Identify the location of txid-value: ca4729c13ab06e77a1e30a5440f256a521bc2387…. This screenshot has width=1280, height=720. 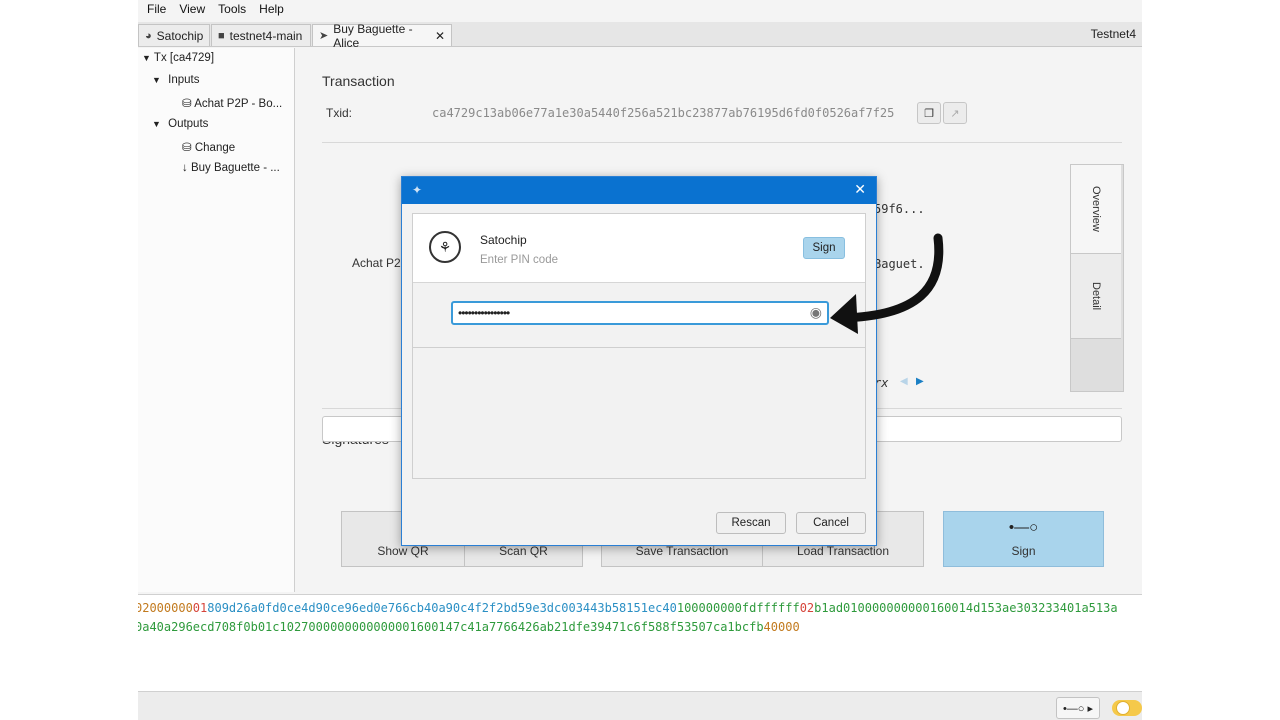
(663, 113).